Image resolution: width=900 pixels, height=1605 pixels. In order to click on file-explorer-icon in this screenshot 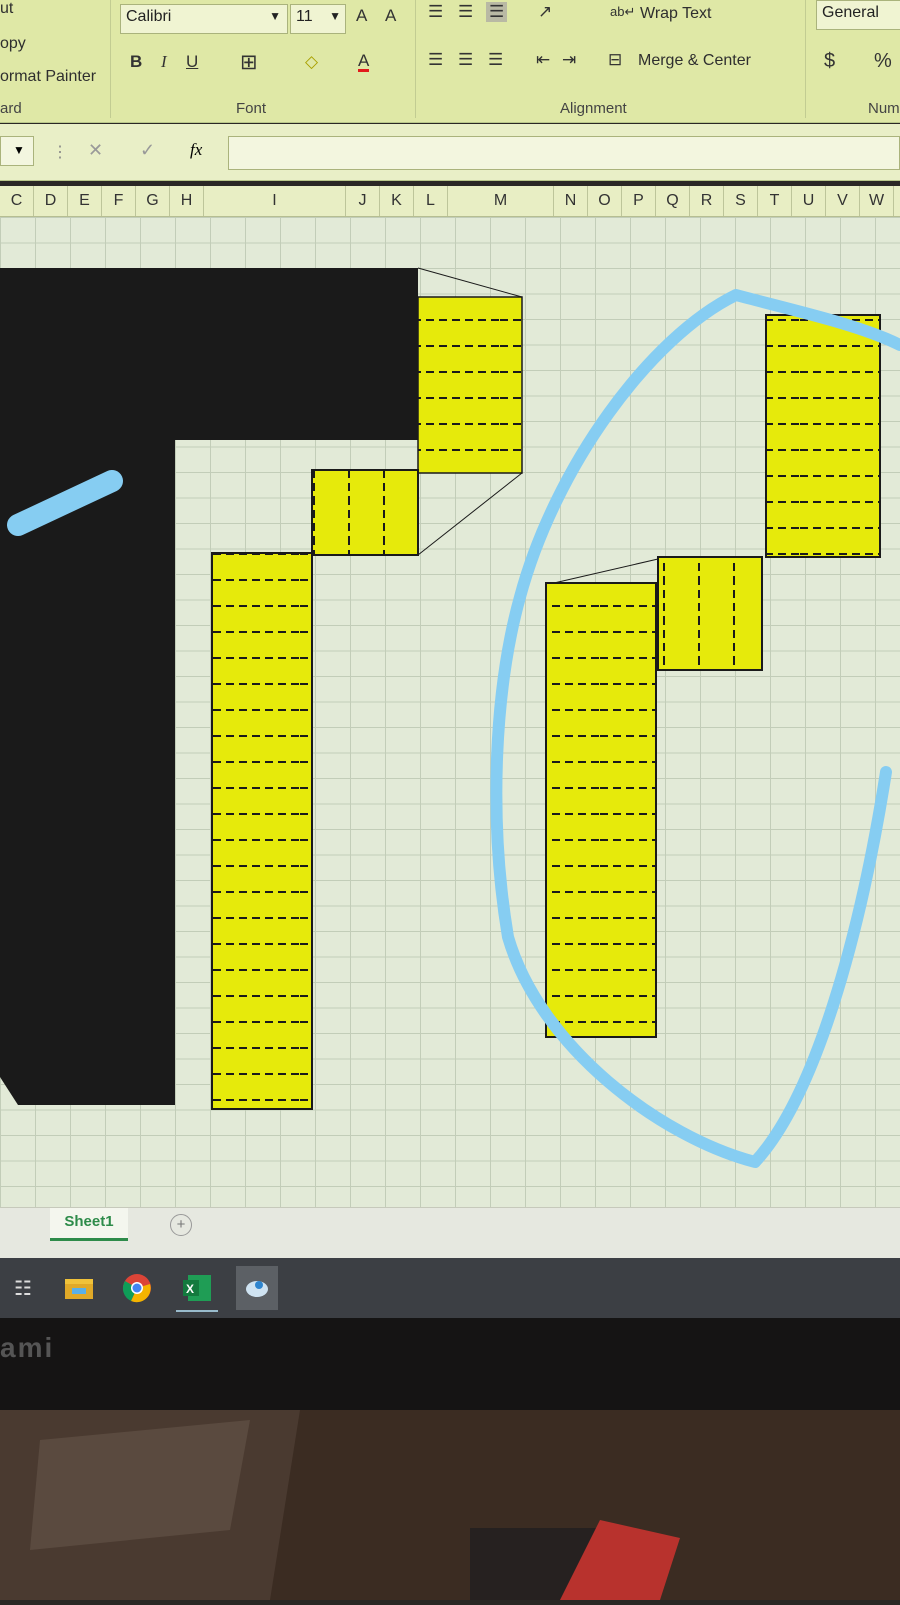, I will do `click(79, 1288)`.